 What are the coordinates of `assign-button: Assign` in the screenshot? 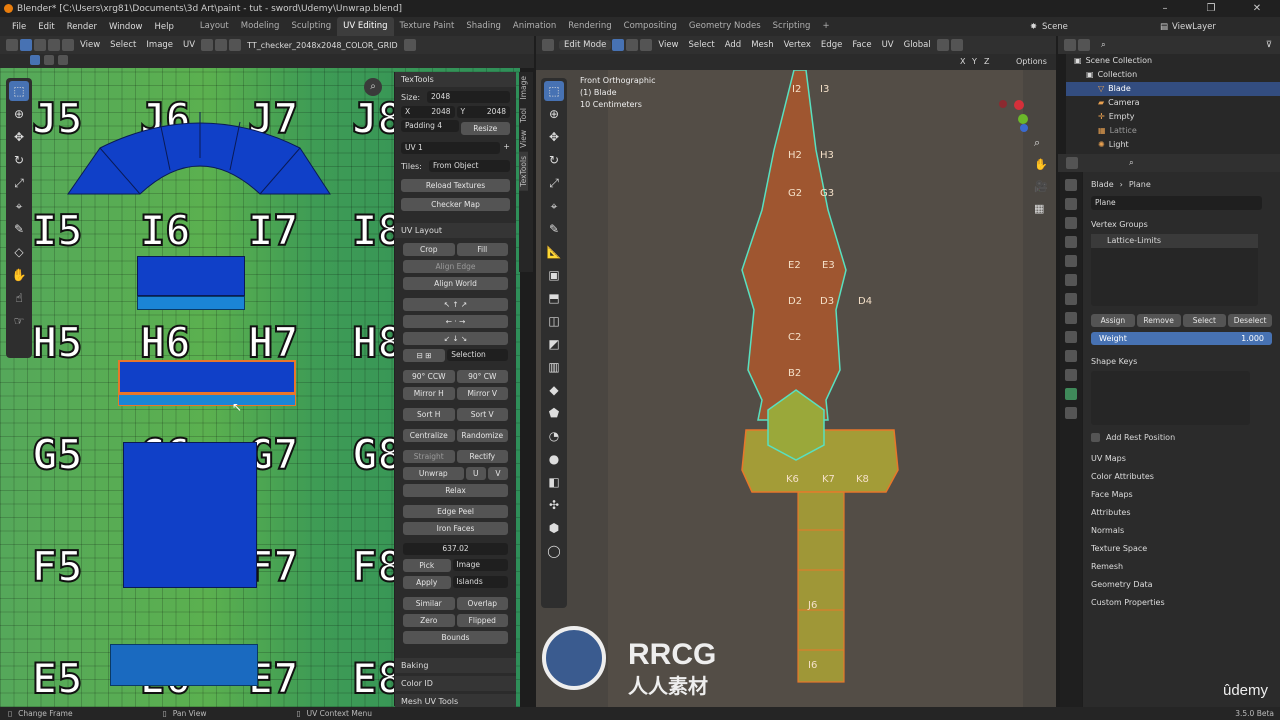 It's located at (1113, 320).